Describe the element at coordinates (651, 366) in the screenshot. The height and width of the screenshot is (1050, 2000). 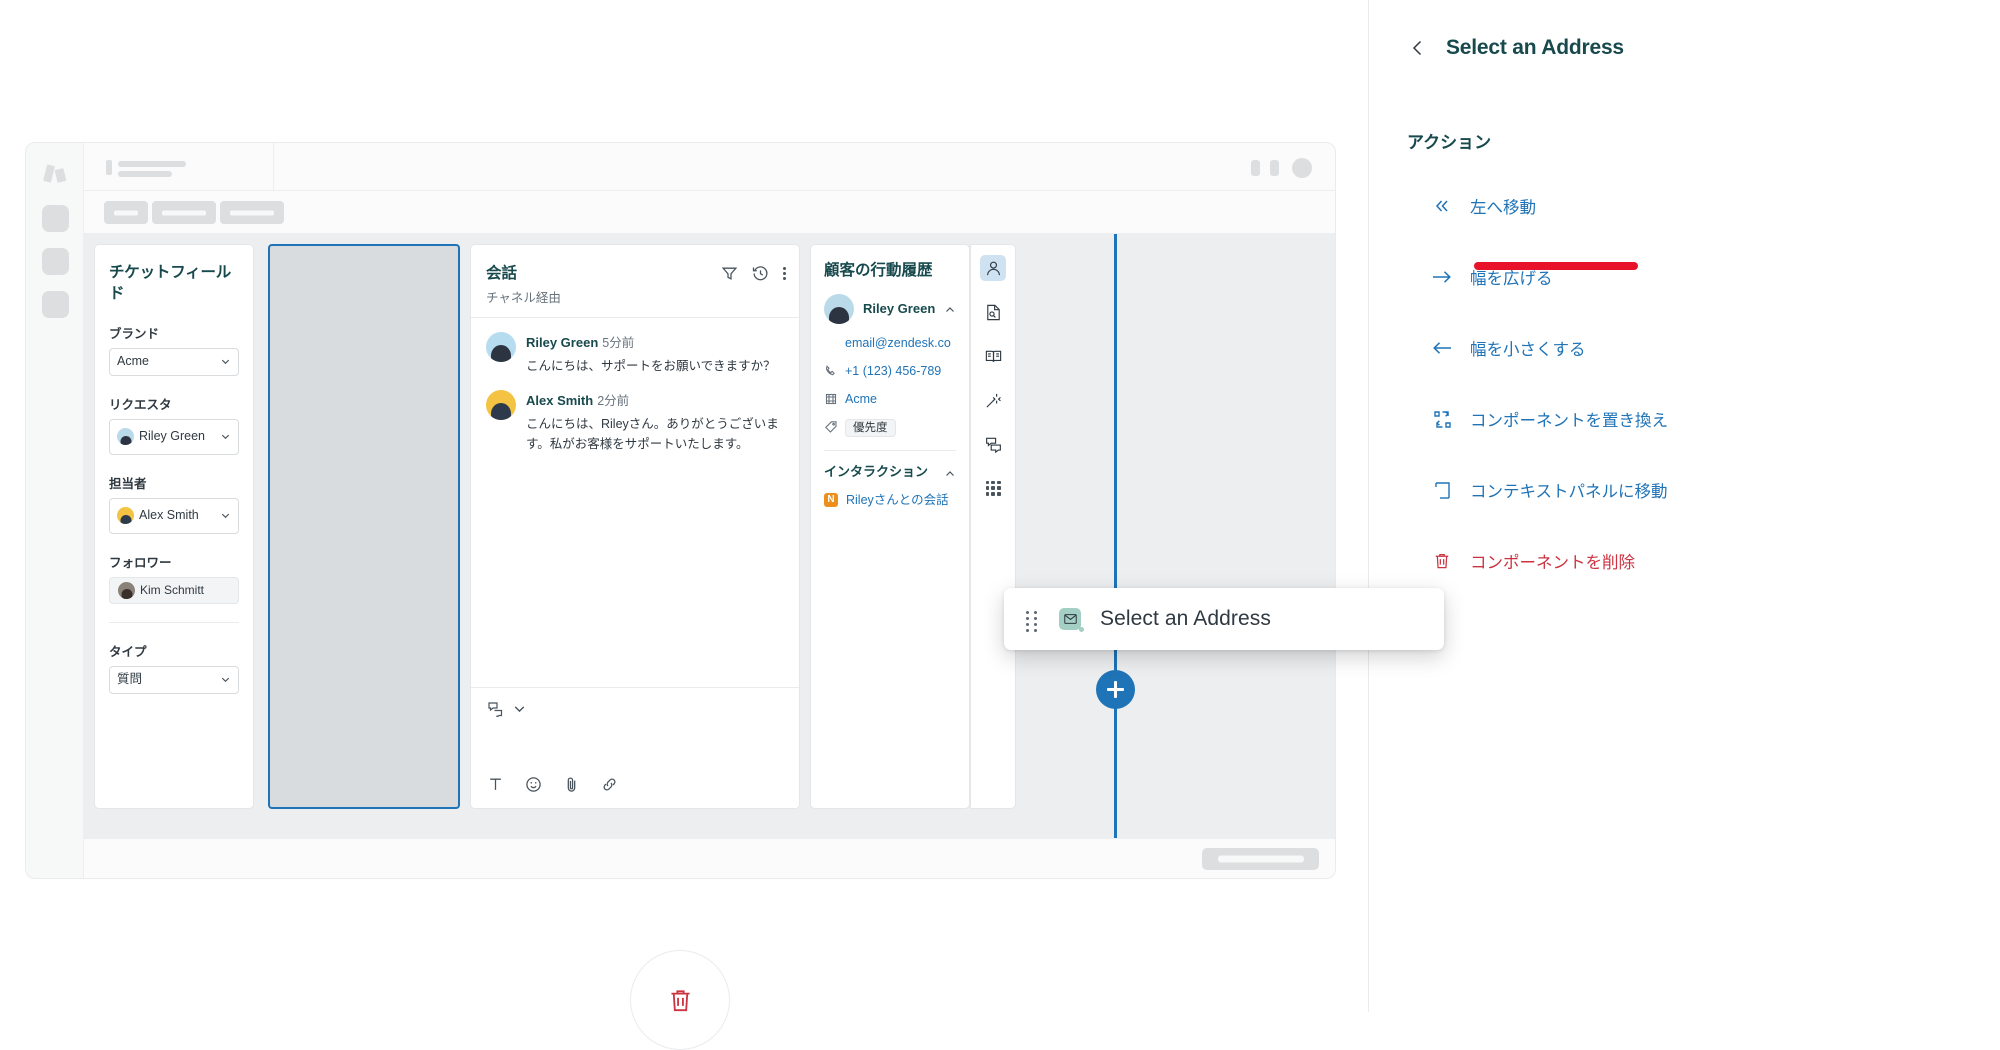
I see `message-text: こんにちは、サポートをお願いできますか？` at that location.